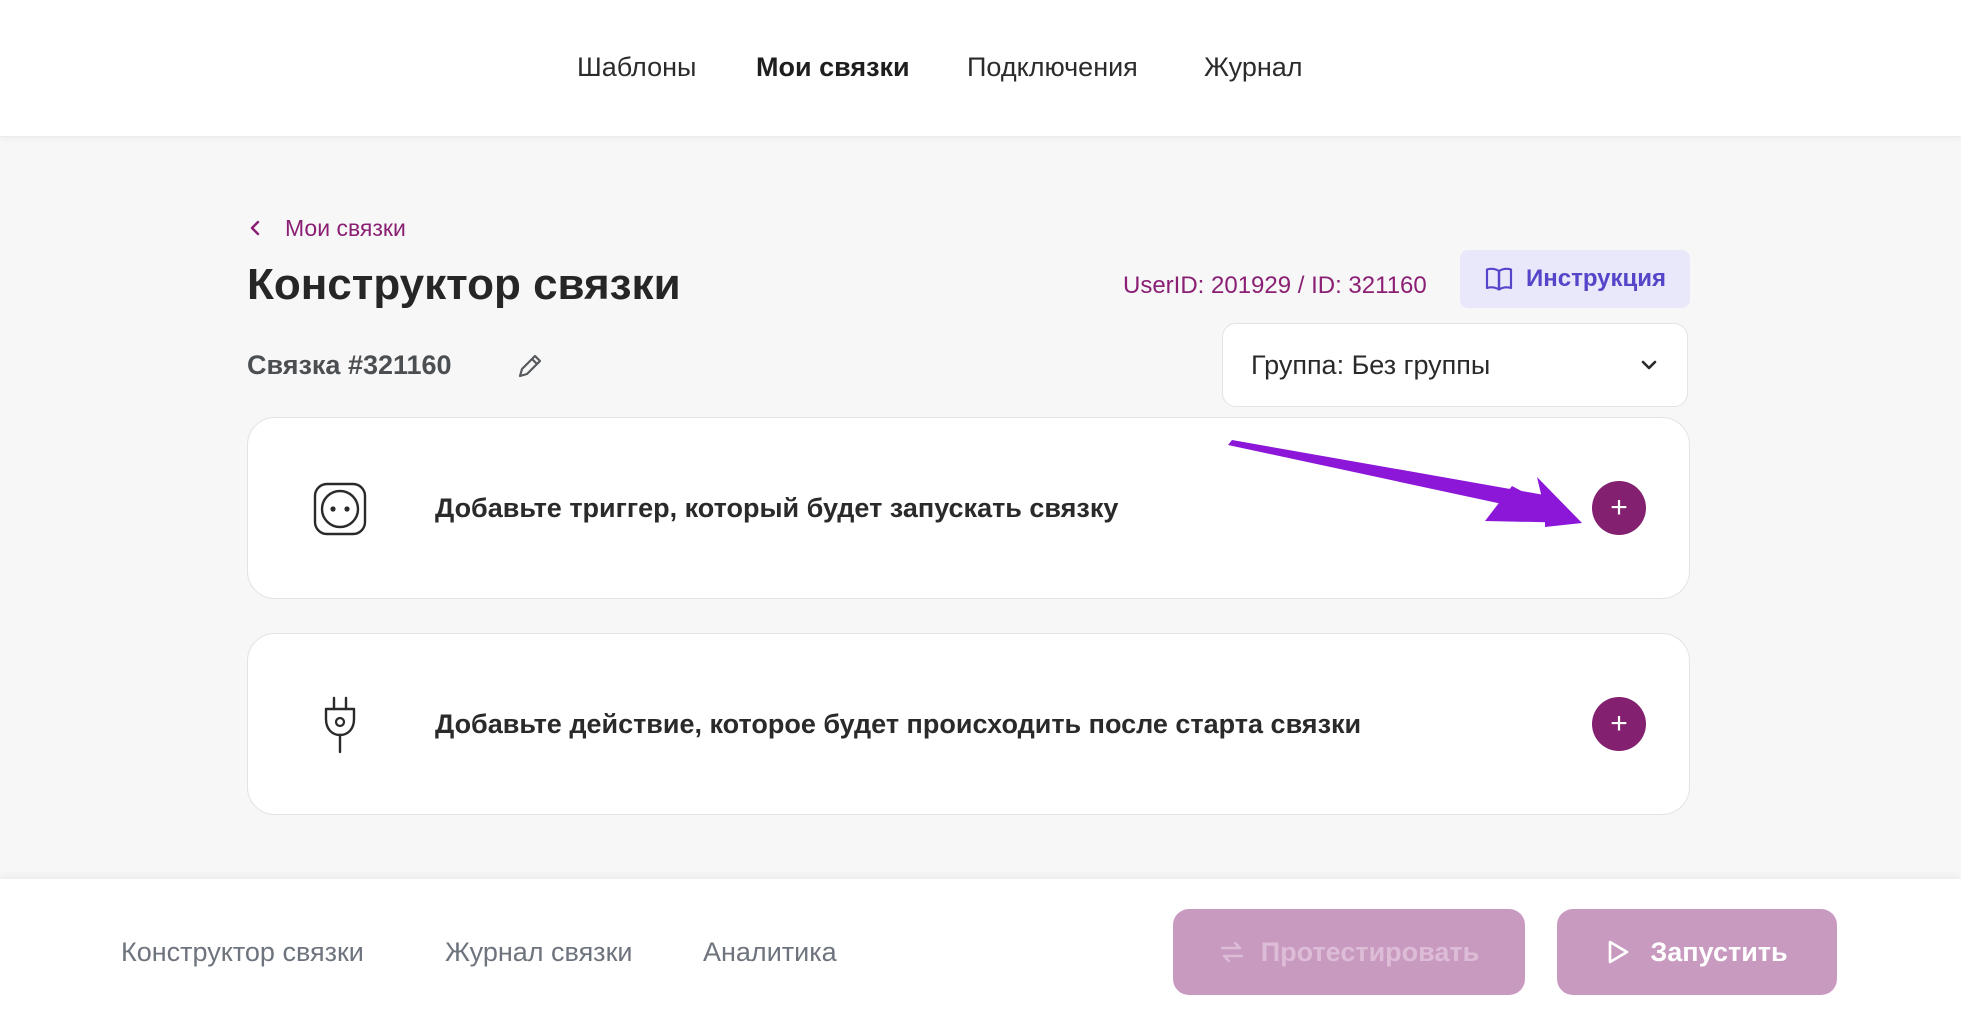 The width and height of the screenshot is (1961, 1022). What do you see at coordinates (1596, 278) in the screenshot?
I see `instruction-label: Инструкция` at bounding box center [1596, 278].